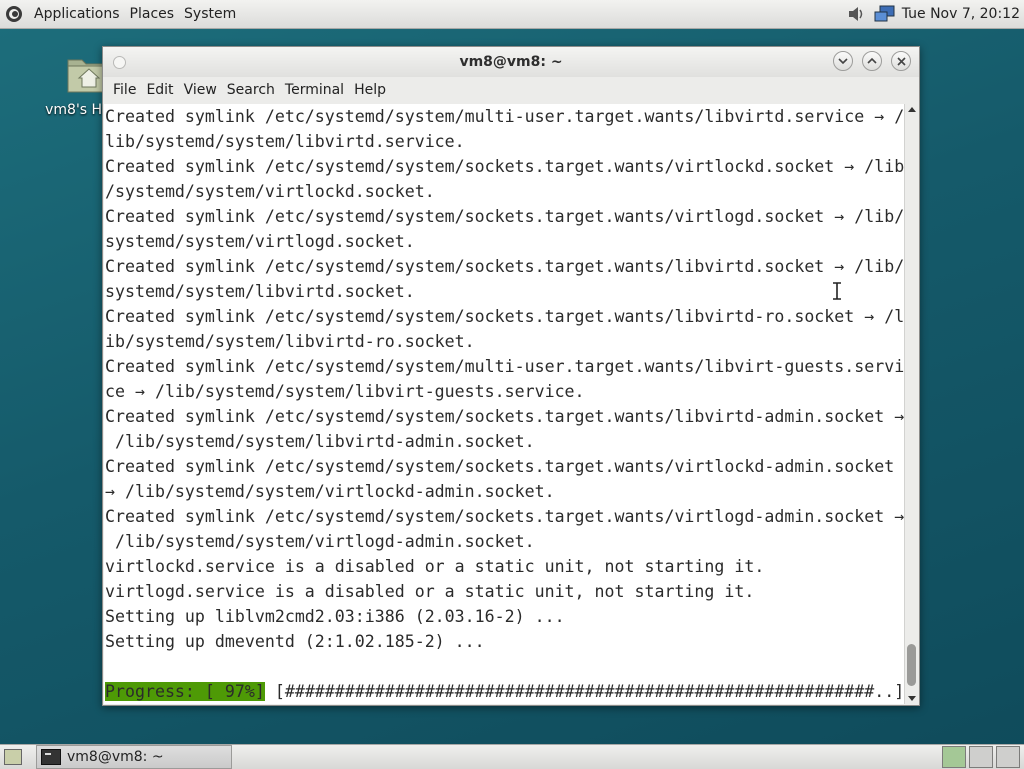 The image size is (1024, 769). What do you see at coordinates (314, 90) in the screenshot?
I see `menu-terminal: Terminal` at bounding box center [314, 90].